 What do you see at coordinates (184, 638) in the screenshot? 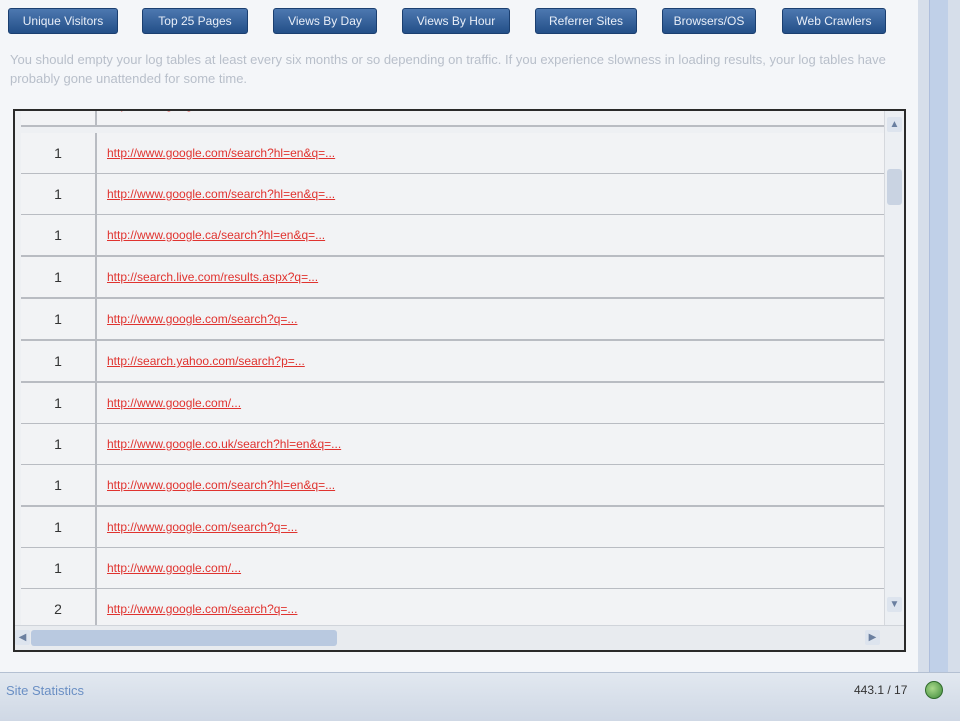
I see `horizontal-scroll-thumb` at bounding box center [184, 638].